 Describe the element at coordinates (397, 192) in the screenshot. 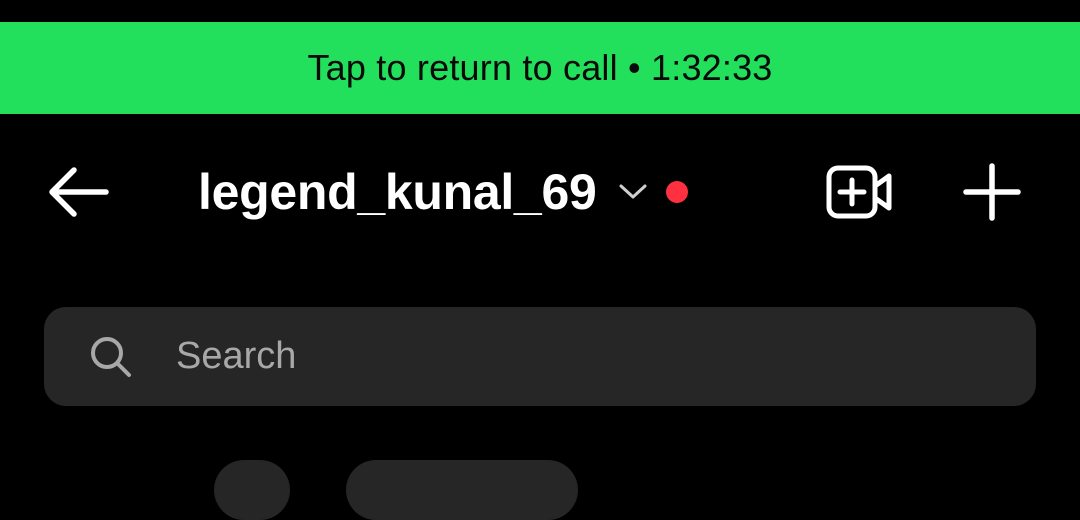

I see `username: legend_kunal_69` at that location.